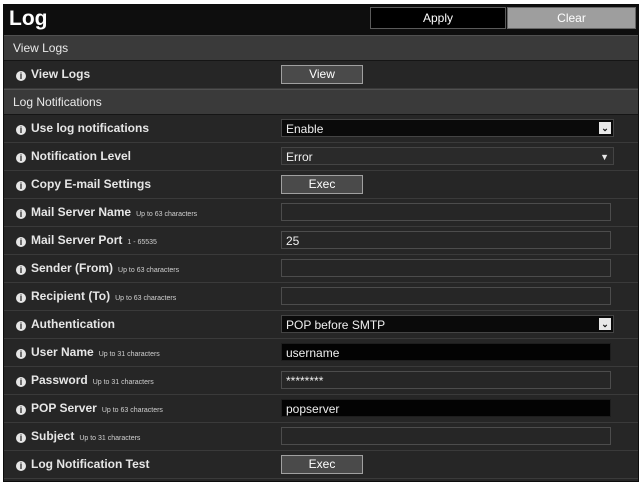  Describe the element at coordinates (81, 156) in the screenshot. I see `notification-level-label: Notification Level` at that location.